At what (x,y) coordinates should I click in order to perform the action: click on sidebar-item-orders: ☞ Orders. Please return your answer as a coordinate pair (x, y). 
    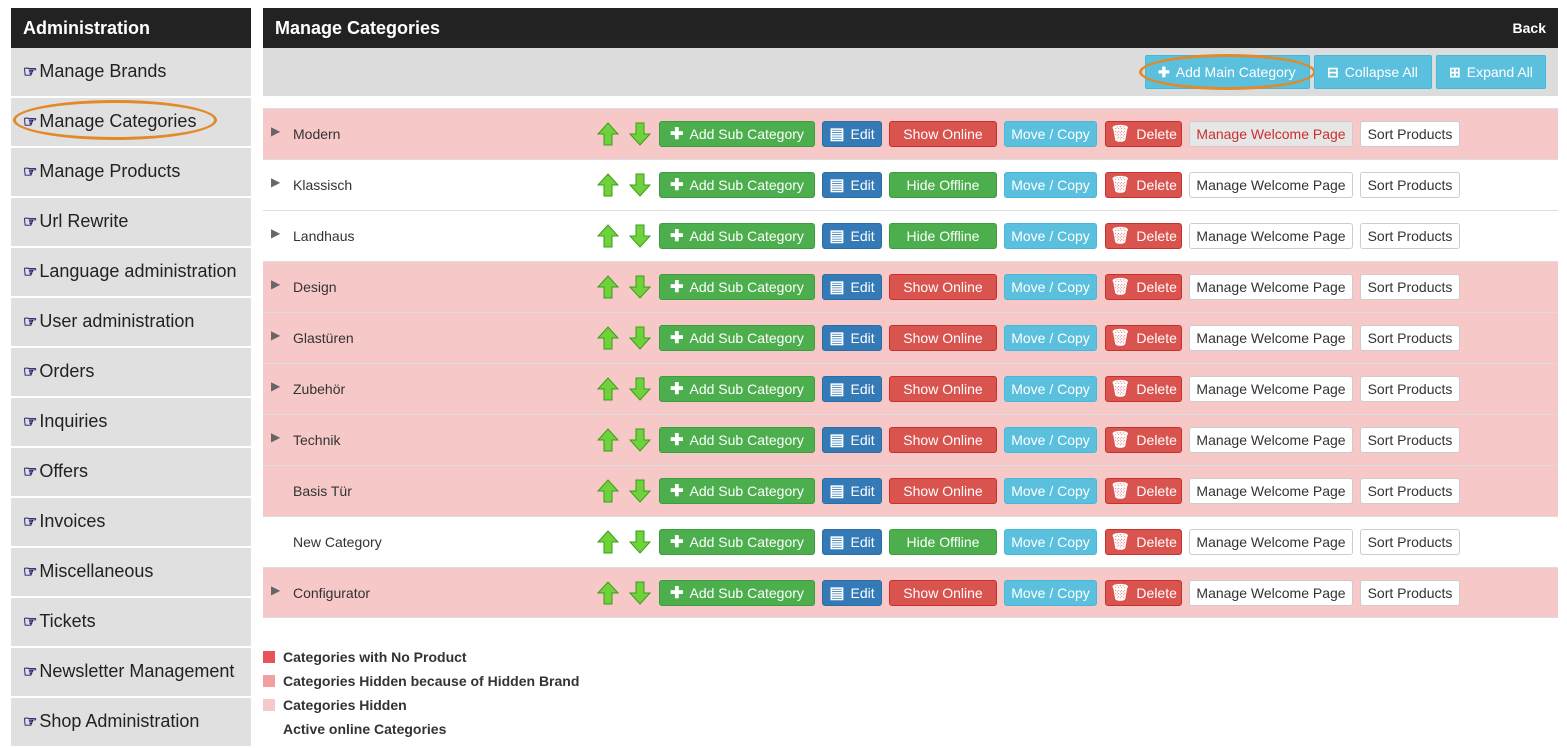
    Looking at the image, I should click on (131, 373).